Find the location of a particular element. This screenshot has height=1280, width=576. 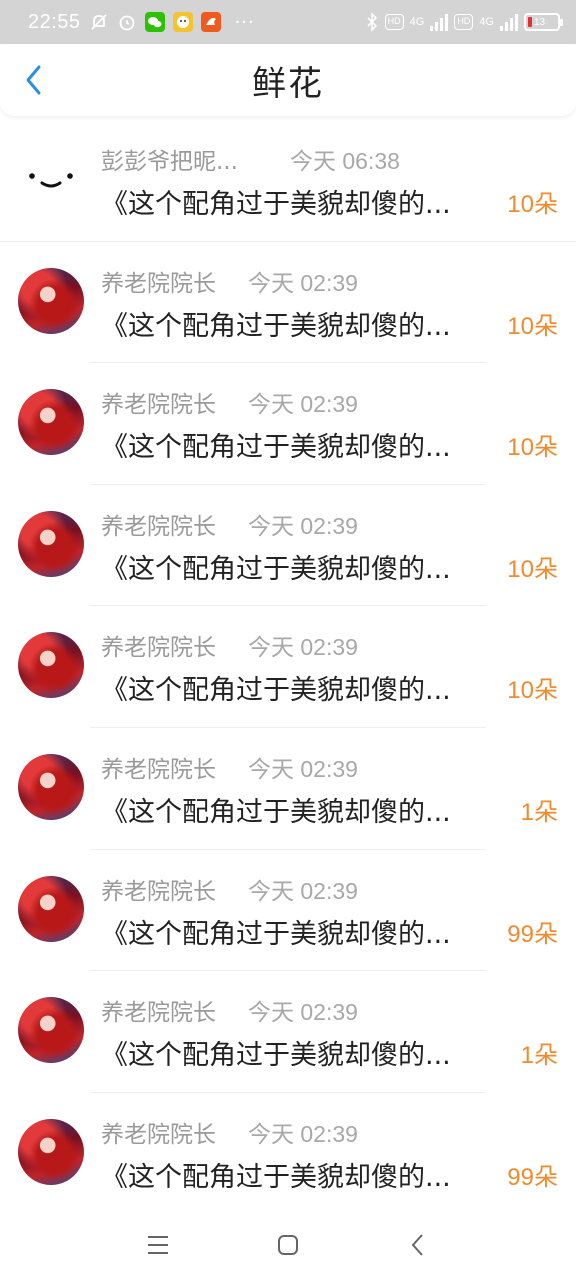

chevron-left-icon is located at coordinates (33, 80).